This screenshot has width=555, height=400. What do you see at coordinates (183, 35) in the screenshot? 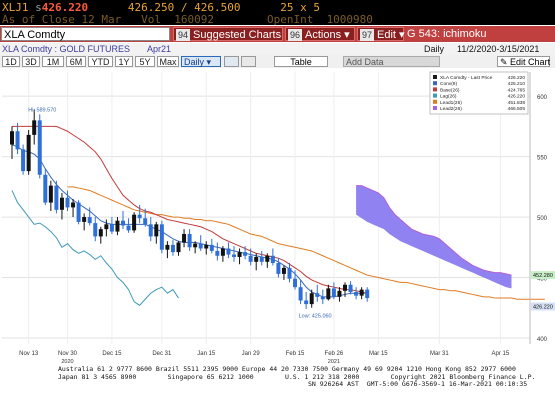
I see `suggested-num: 94` at bounding box center [183, 35].